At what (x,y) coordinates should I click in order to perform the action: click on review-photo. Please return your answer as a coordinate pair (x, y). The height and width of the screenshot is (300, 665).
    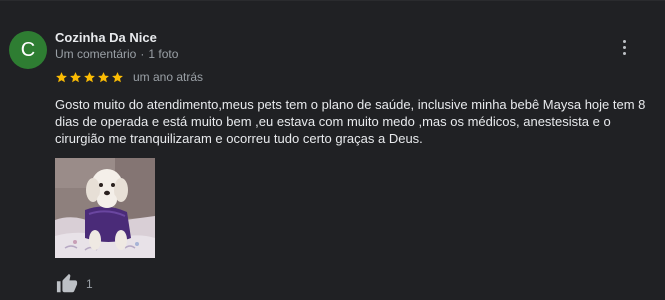
    Looking at the image, I should click on (105, 208).